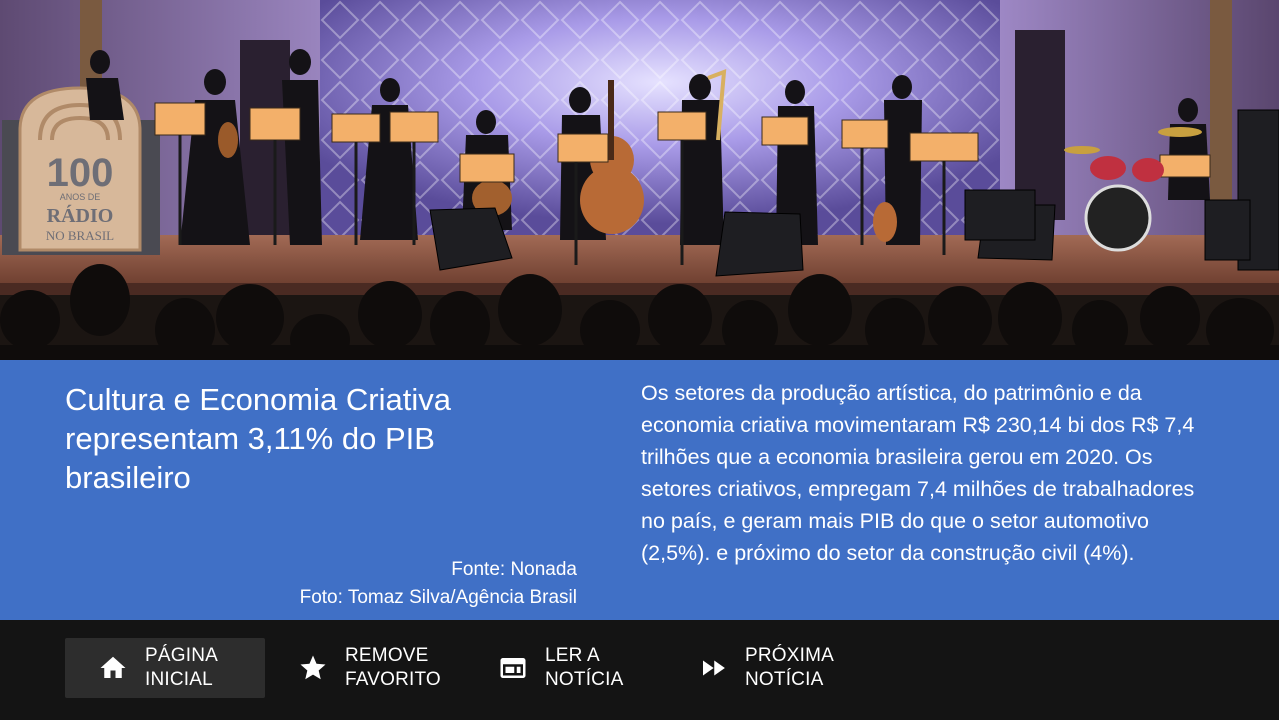 The height and width of the screenshot is (720, 1279). Describe the element at coordinates (584, 667) in the screenshot. I see `read-article-label: LER A NOTÍCIA` at that location.